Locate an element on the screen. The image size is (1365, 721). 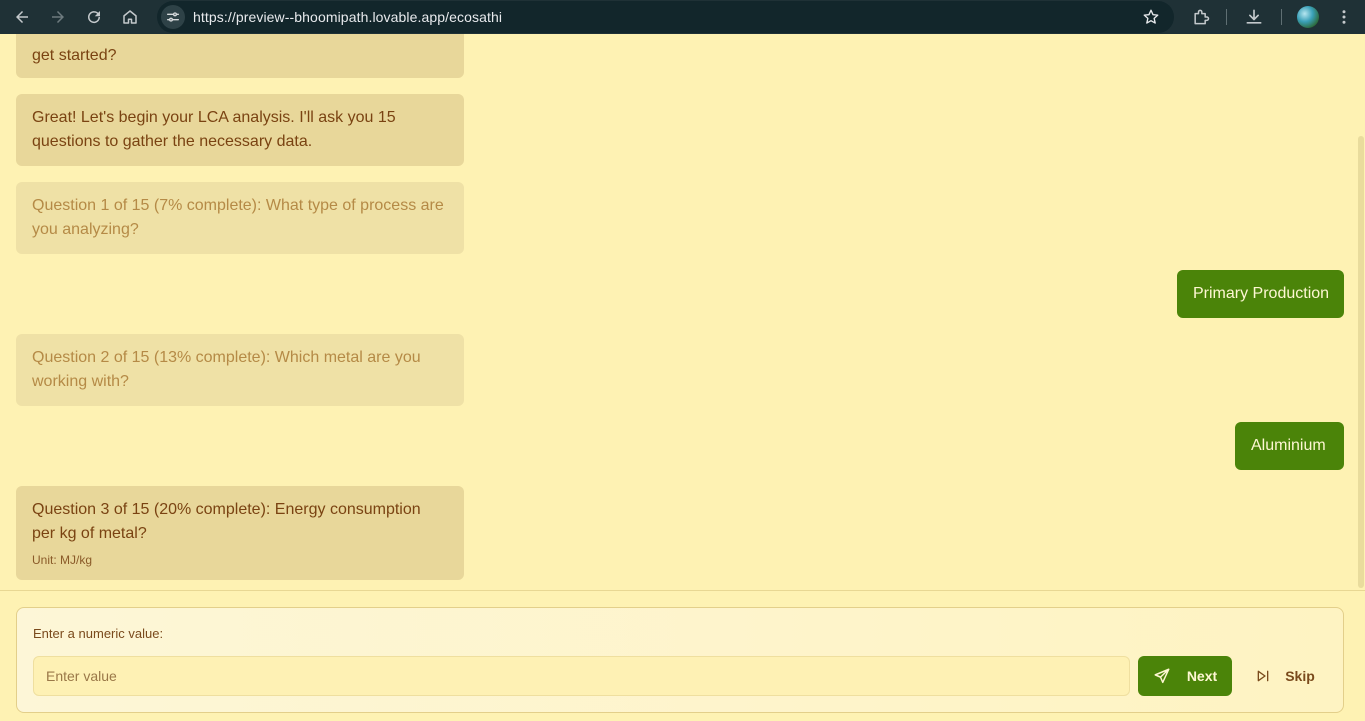
more-menu-icon is located at coordinates (1344, 17).